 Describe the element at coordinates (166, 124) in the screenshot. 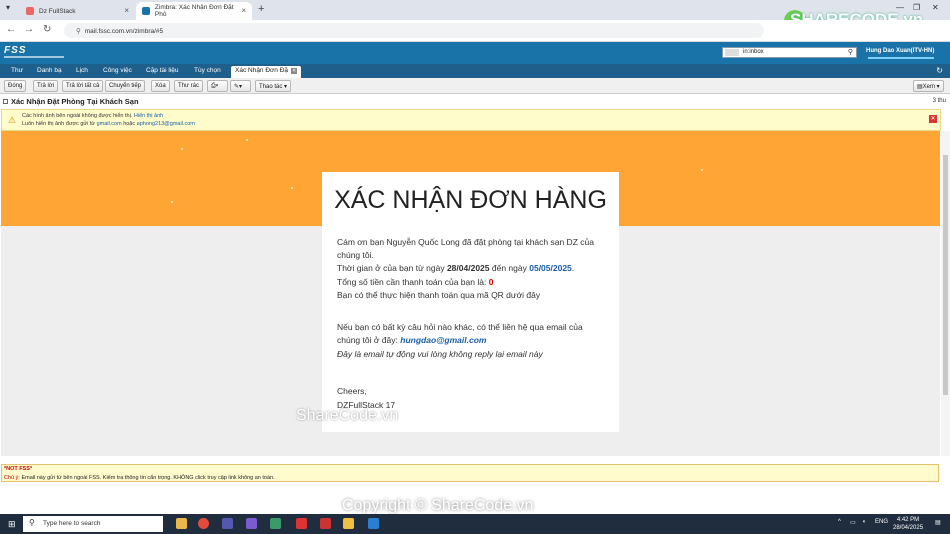

I see `always-show-sender-link: aphong213@gmail.com` at that location.